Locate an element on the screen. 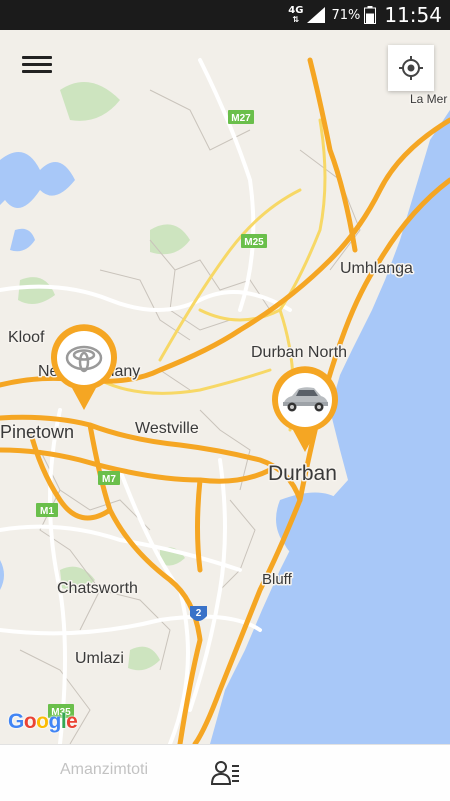  route-m27: M27 is located at coordinates (241, 118).